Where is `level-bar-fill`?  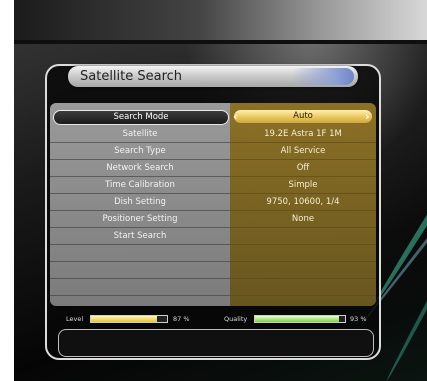 level-bar-fill is located at coordinates (124, 319).